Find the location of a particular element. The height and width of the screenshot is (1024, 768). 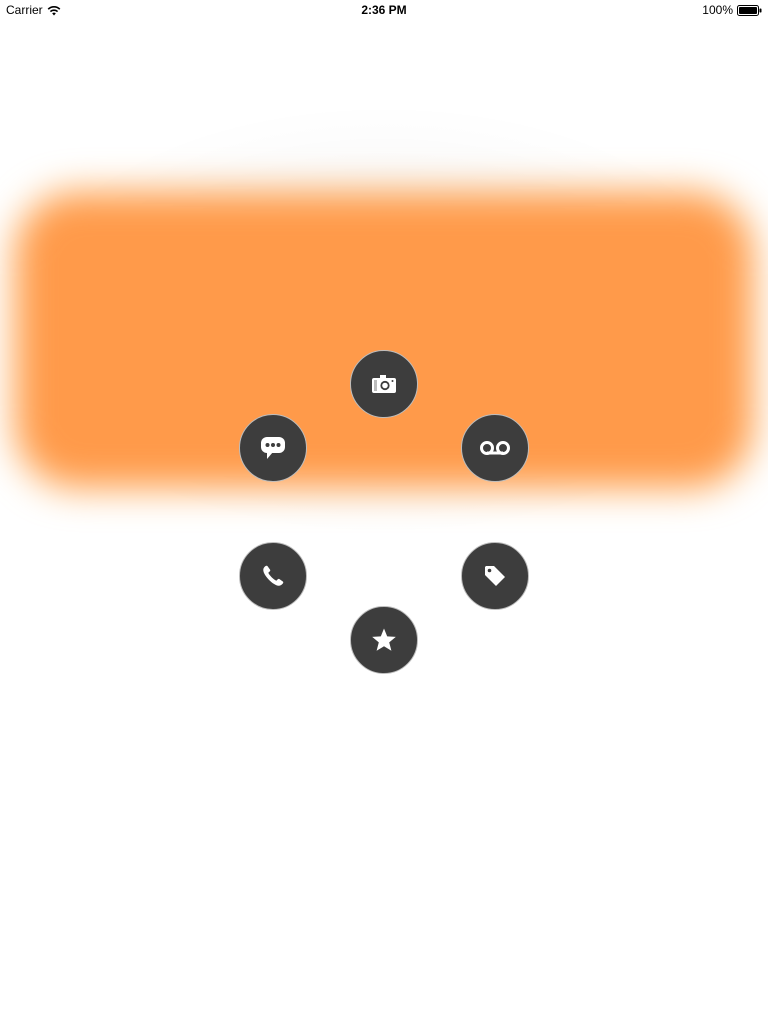

phone-button is located at coordinates (273, 576).